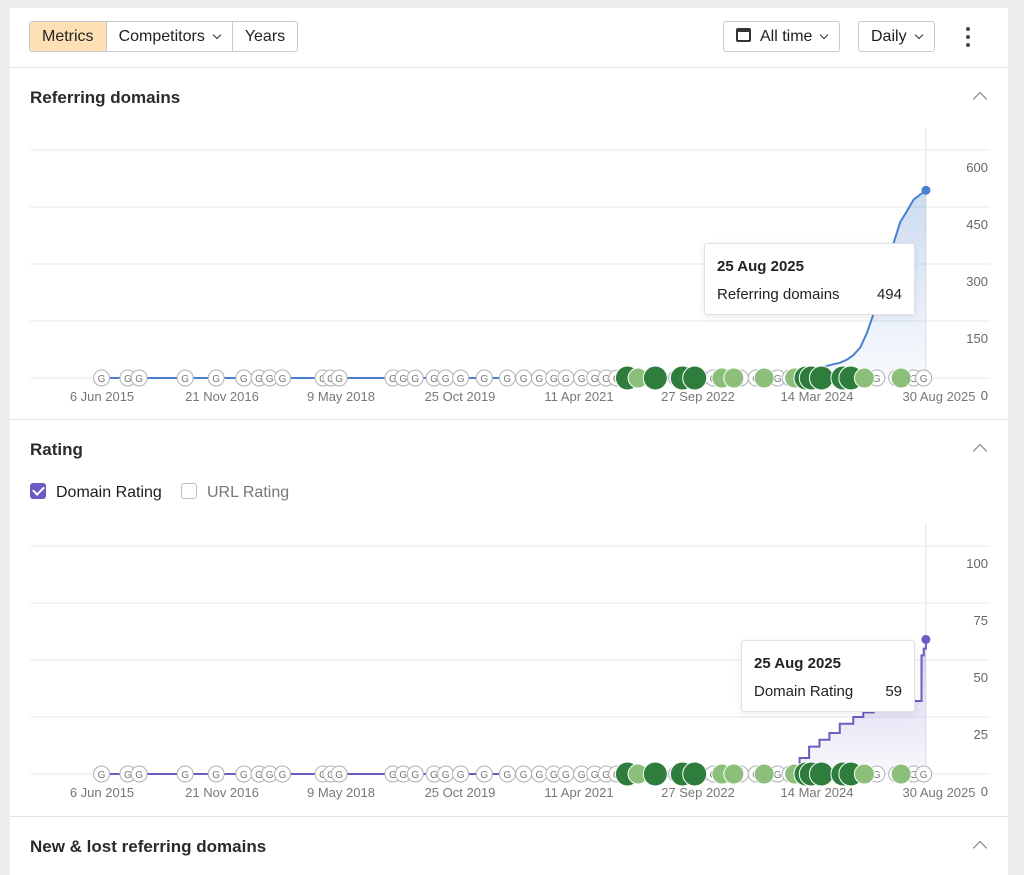 The height and width of the screenshot is (875, 1024). I want to click on x-tick-label: 9 May 2018, so click(341, 792).